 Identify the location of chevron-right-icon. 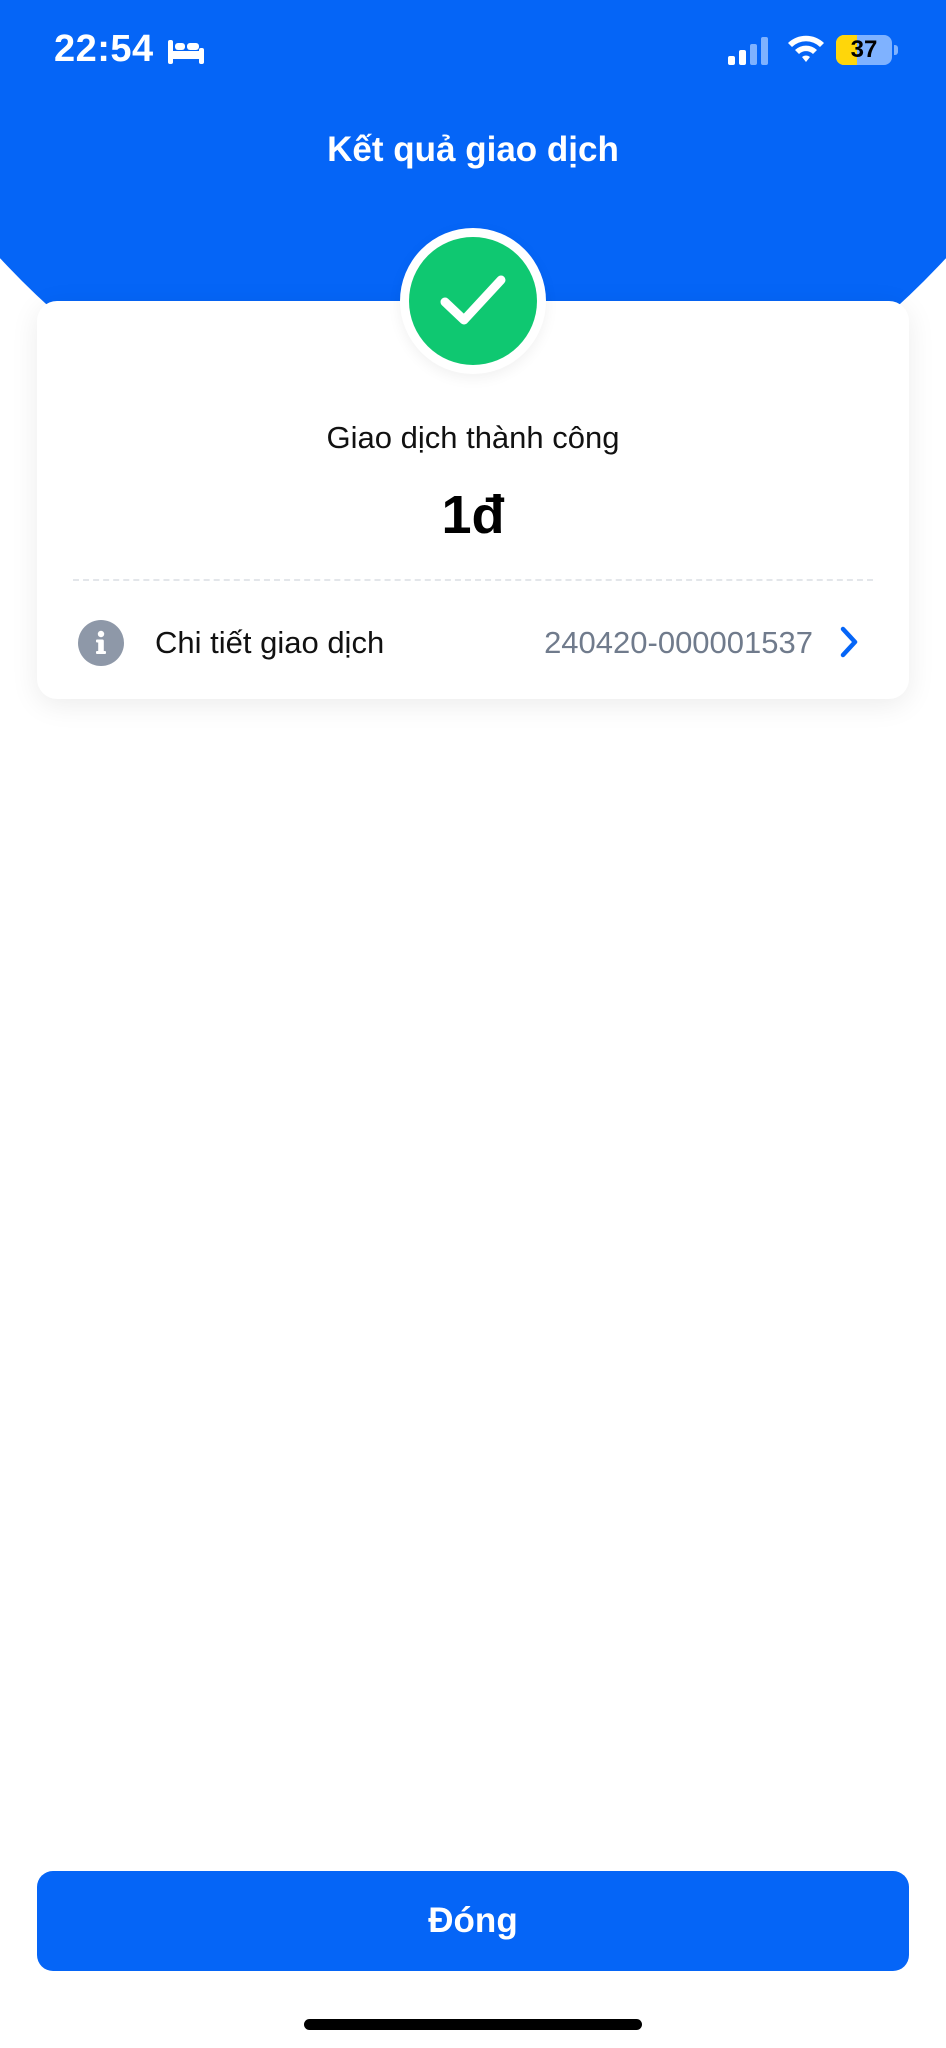
(849, 642).